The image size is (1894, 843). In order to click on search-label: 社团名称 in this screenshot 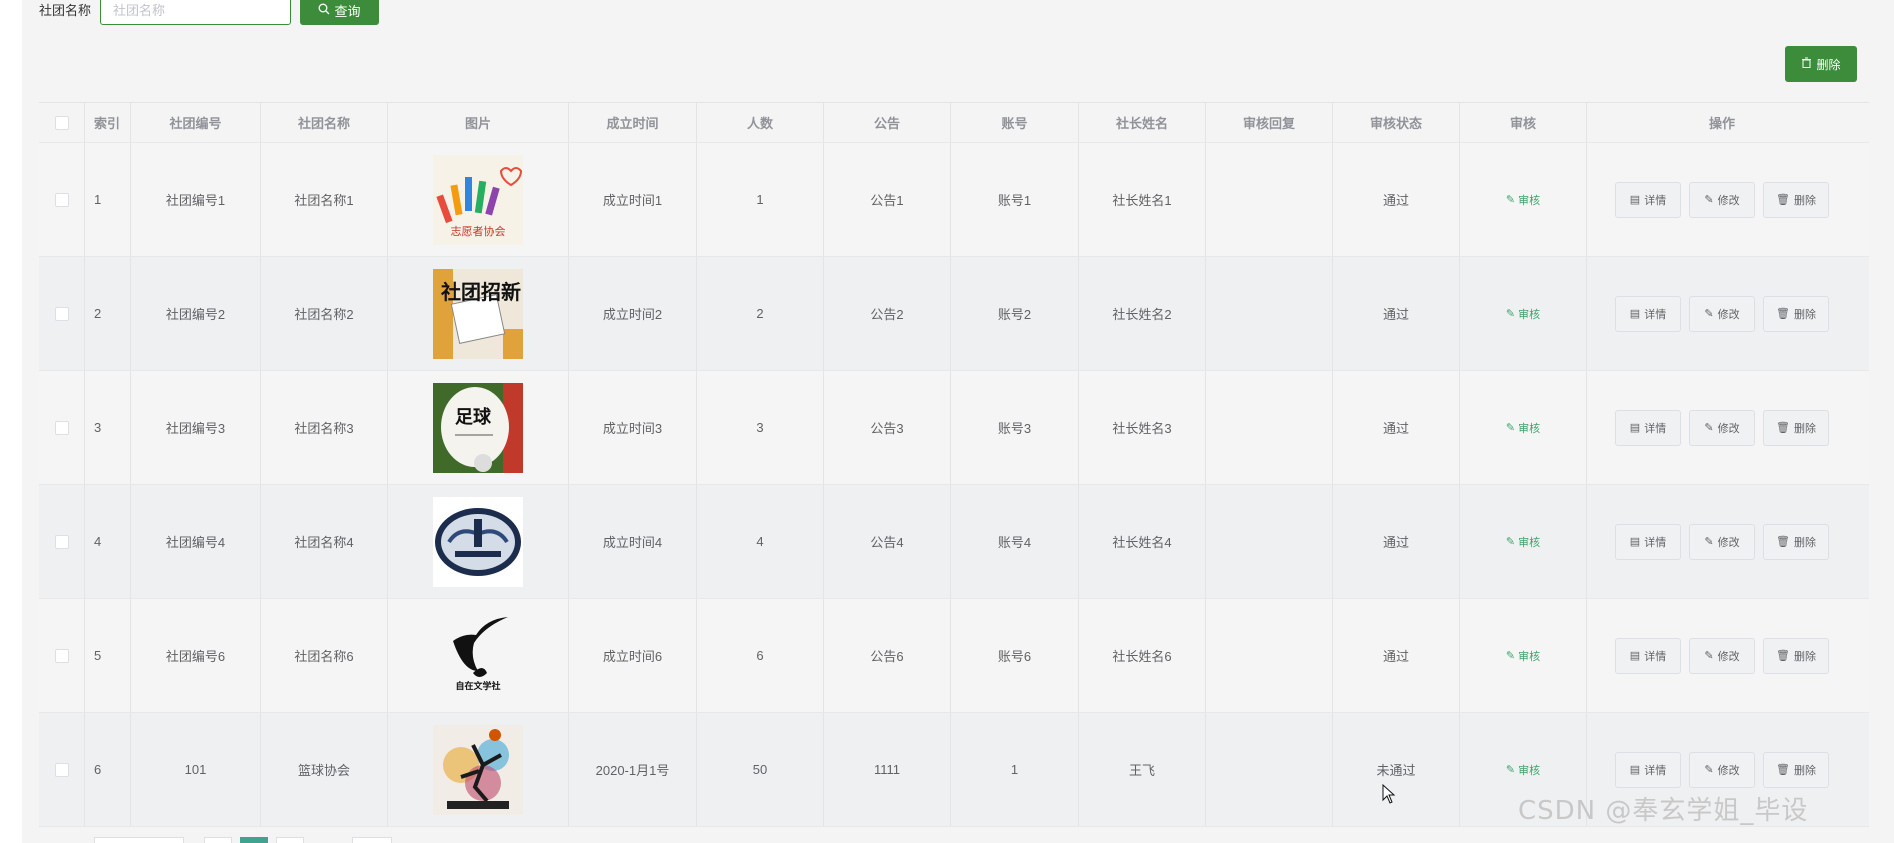, I will do `click(65, 10)`.